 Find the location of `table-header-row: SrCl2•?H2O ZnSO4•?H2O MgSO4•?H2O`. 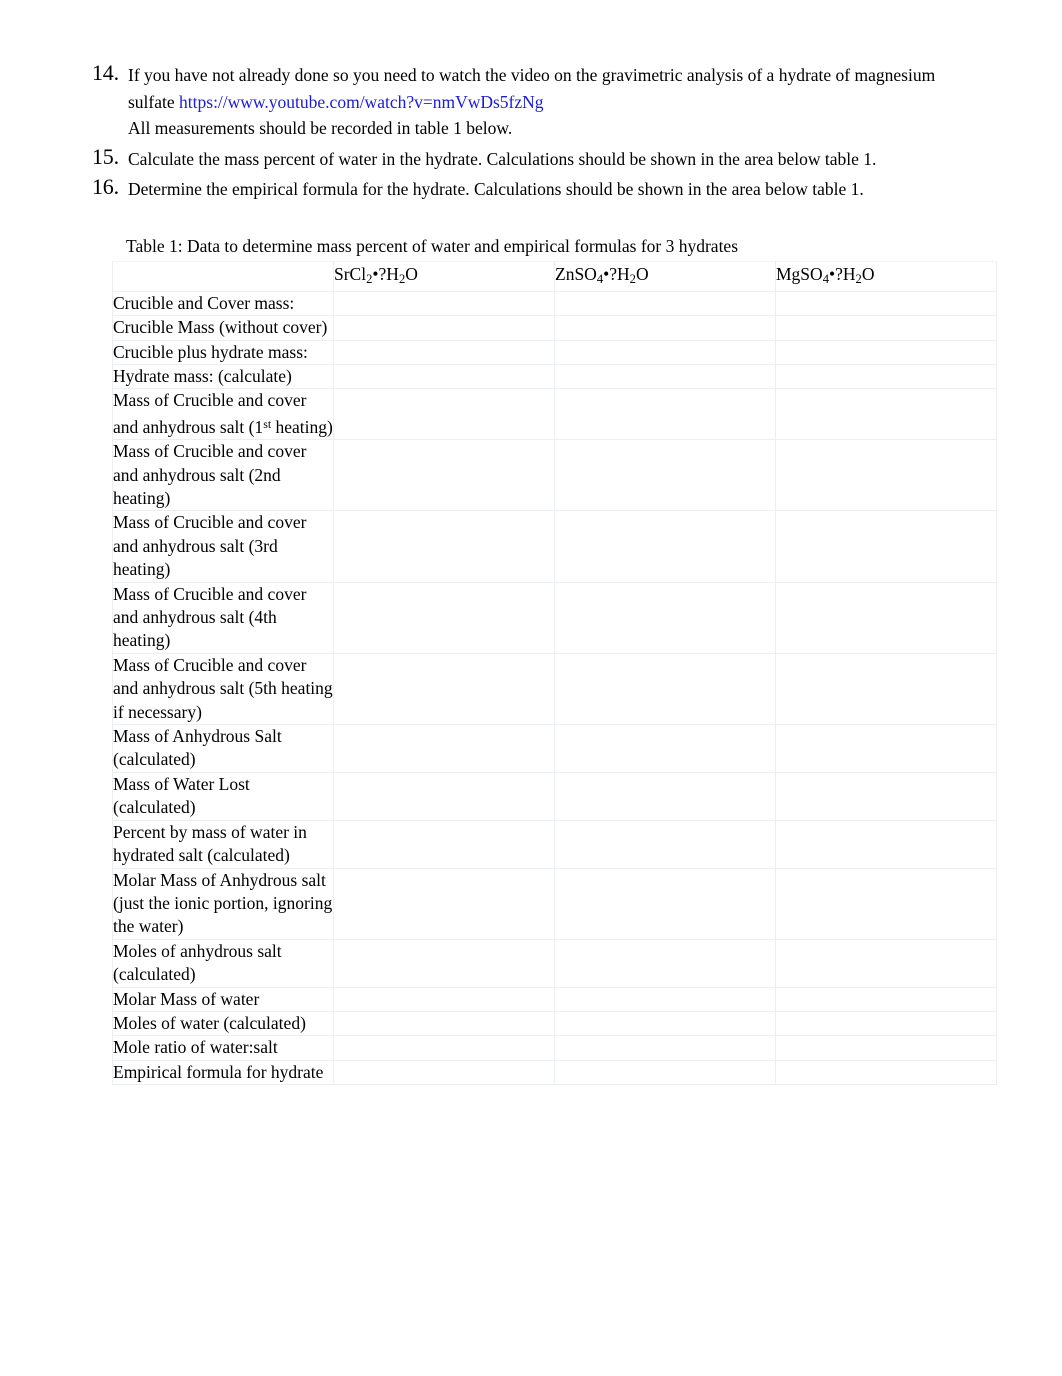

table-header-row: SrCl2•?H2O ZnSO4•?H2O MgSO4•?H2O is located at coordinates (554, 276).